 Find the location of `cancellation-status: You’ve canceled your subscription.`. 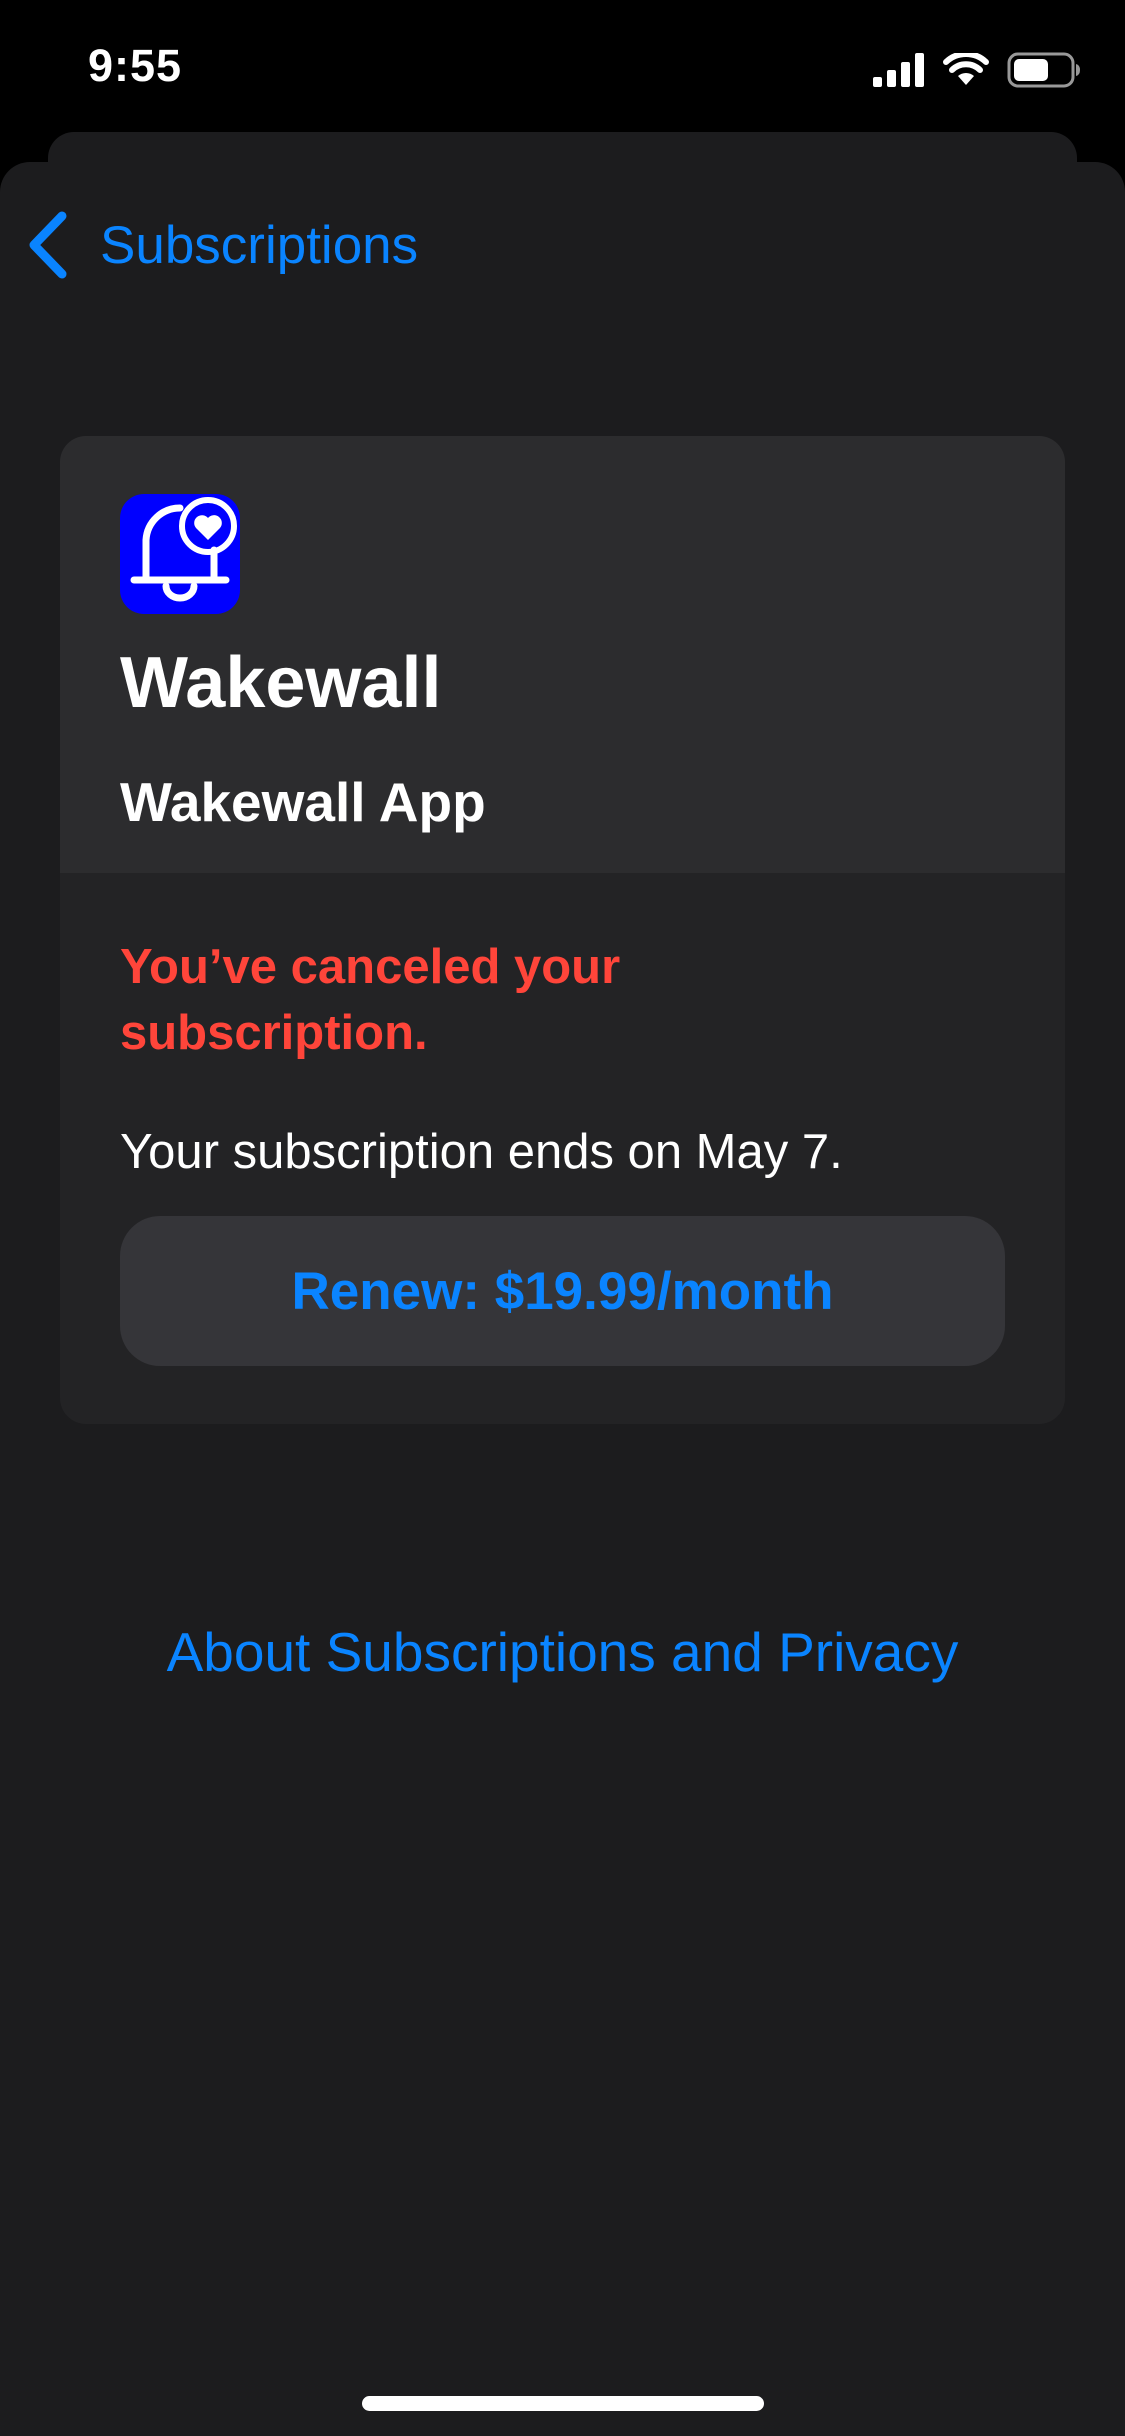

cancellation-status: You’ve canceled your subscription. is located at coordinates (370, 1000).